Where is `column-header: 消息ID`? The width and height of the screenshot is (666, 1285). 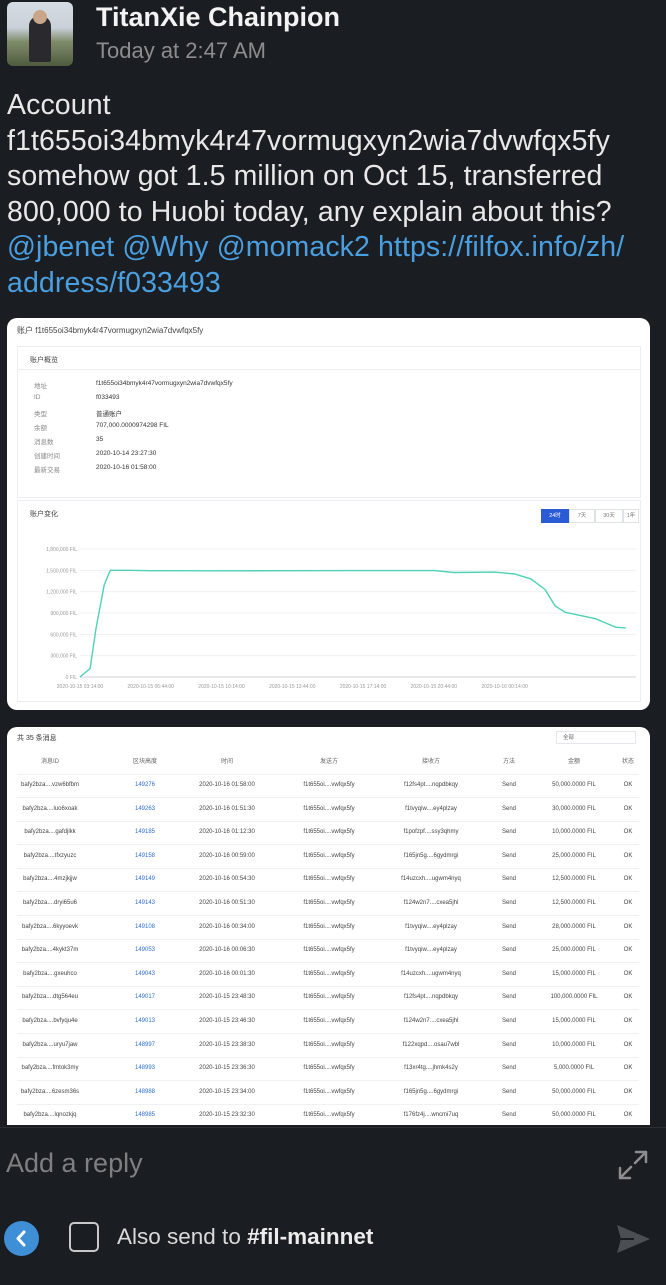 column-header: 消息ID is located at coordinates (49, 762).